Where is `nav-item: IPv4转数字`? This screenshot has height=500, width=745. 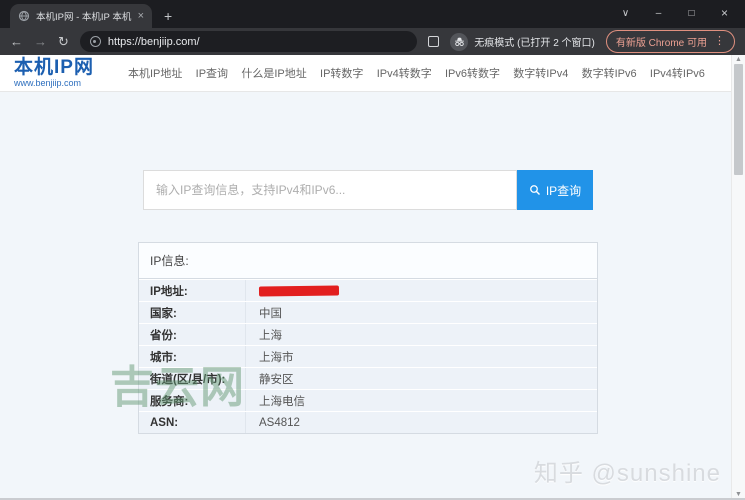
nav-item: IPv4转数字 is located at coordinates (404, 73).